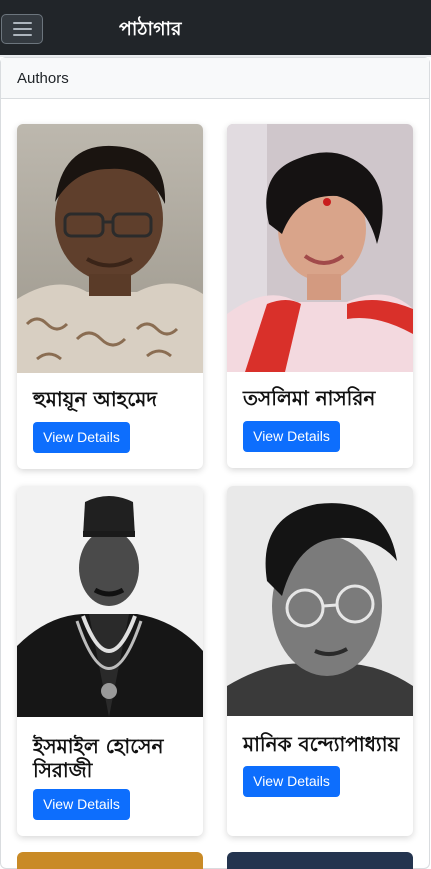  What do you see at coordinates (98, 758) in the screenshot?
I see `author-name: ইসমাইল হোসেন সিরাজী` at bounding box center [98, 758].